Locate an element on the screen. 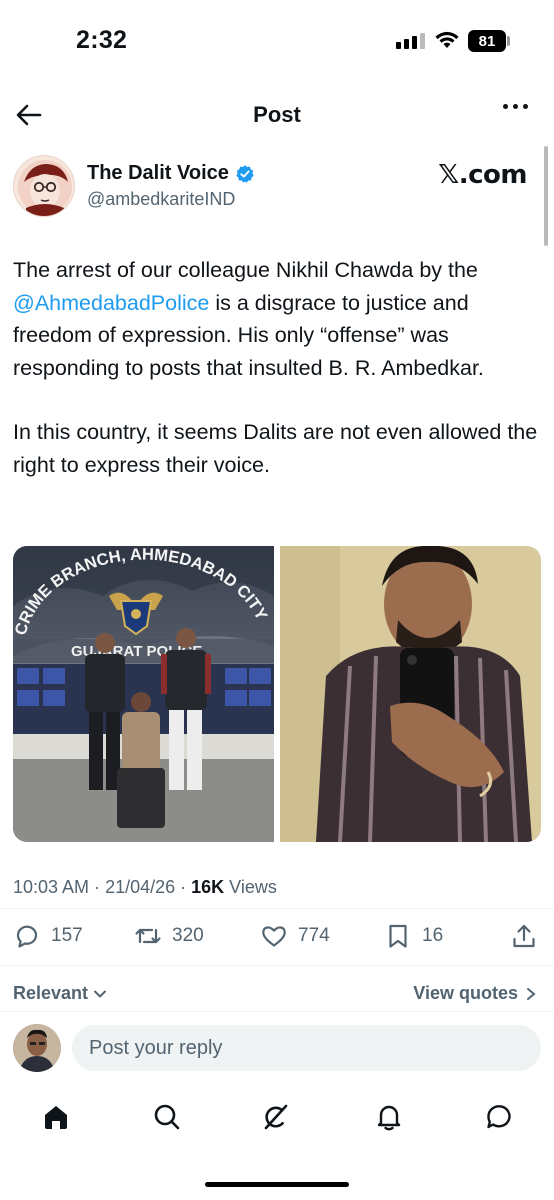 This screenshot has height=1200, width=554. repost-button: 320 is located at coordinates (169, 936).